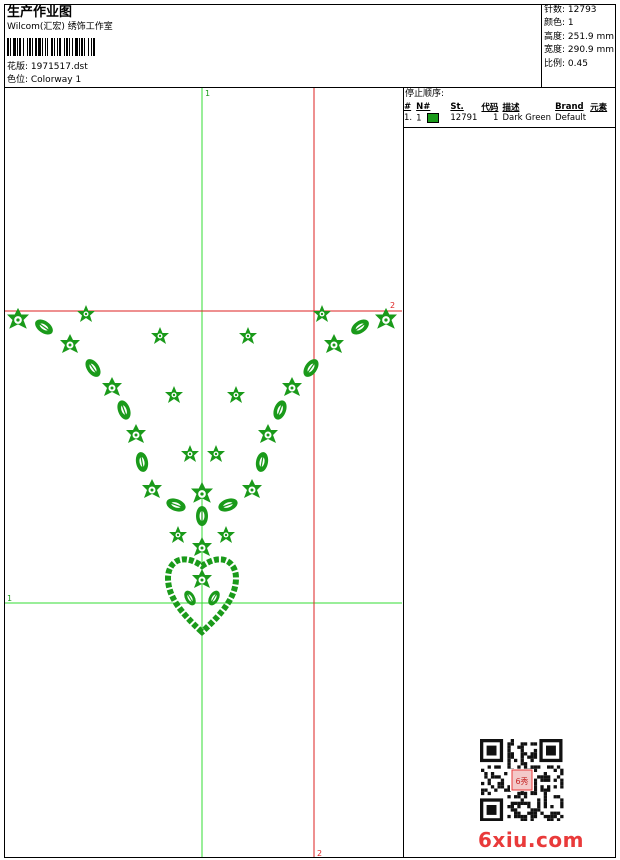 This screenshot has width=620, height=860. What do you see at coordinates (392, 305) in the screenshot?
I see `guide-label-h2: 2` at bounding box center [392, 305].